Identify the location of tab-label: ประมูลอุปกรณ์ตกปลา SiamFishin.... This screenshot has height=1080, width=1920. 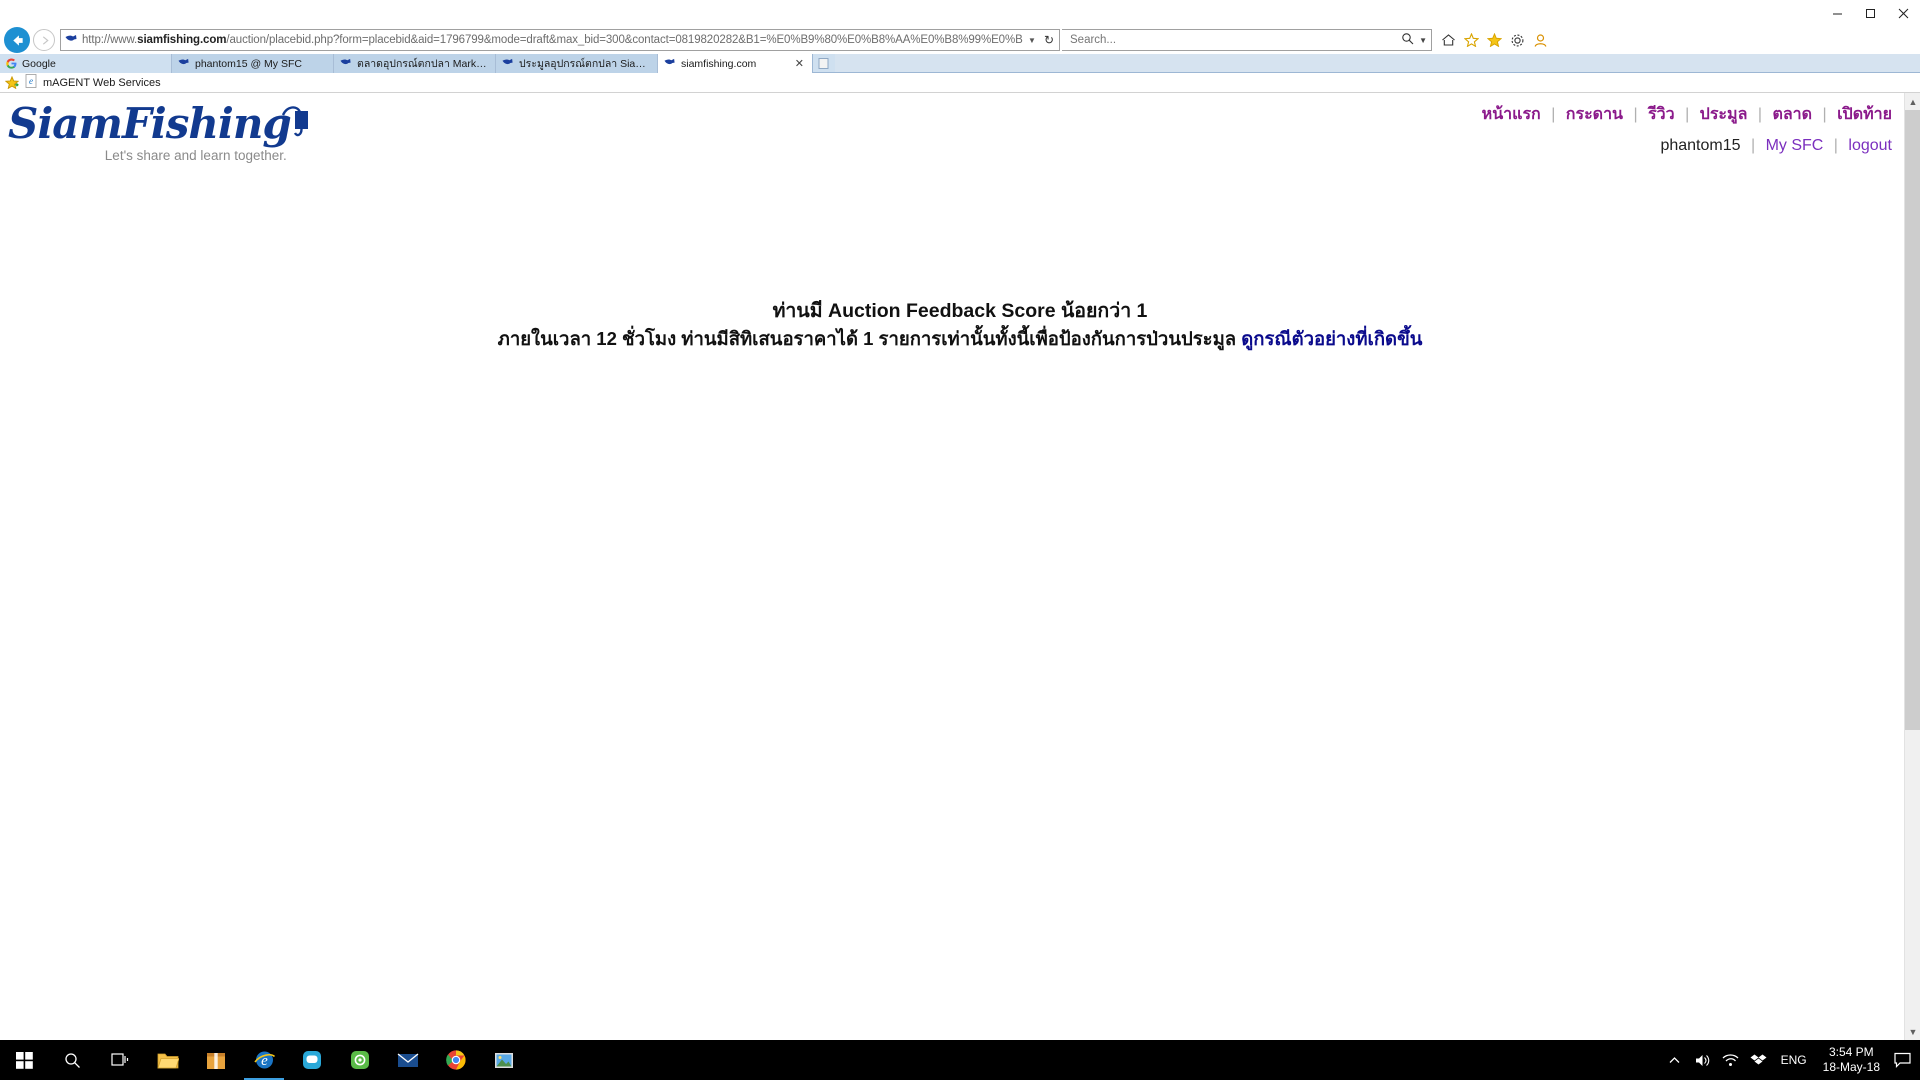
(584, 64).